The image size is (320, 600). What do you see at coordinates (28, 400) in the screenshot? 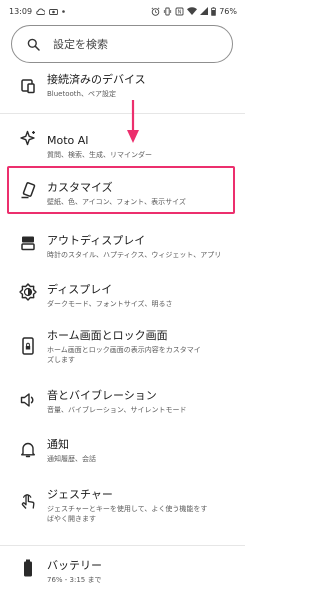
I see `volume-icon` at bounding box center [28, 400].